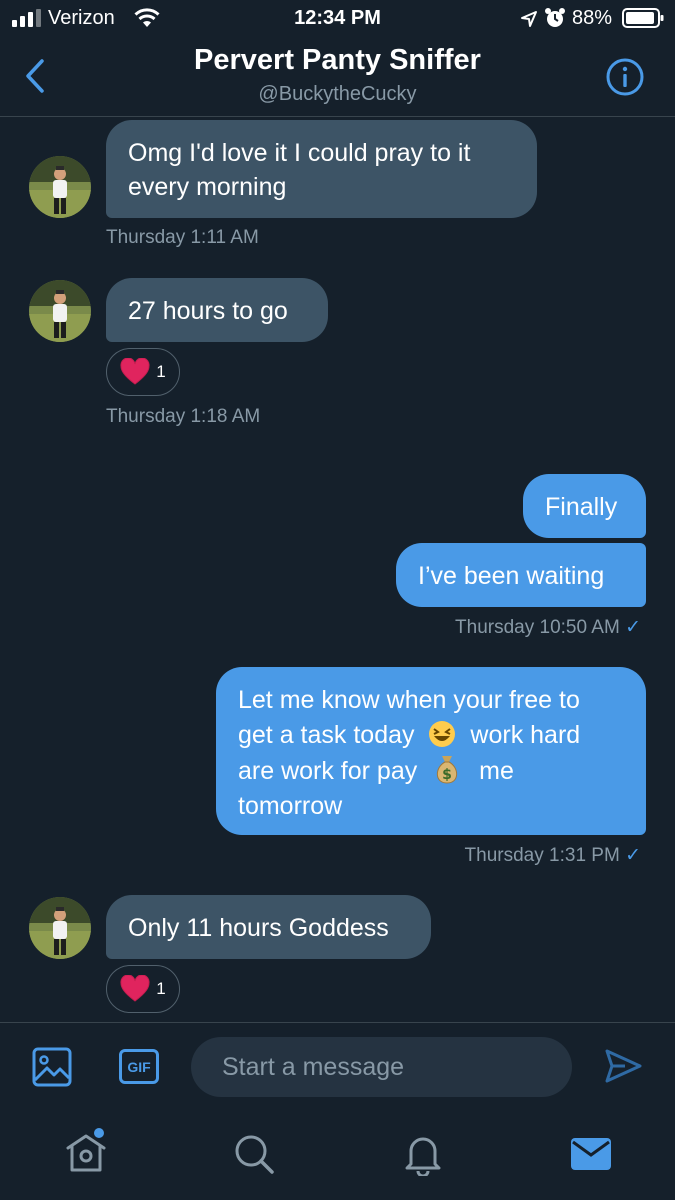 The height and width of the screenshot is (1200, 675). What do you see at coordinates (623, 1066) in the screenshot?
I see `send-icon` at bounding box center [623, 1066].